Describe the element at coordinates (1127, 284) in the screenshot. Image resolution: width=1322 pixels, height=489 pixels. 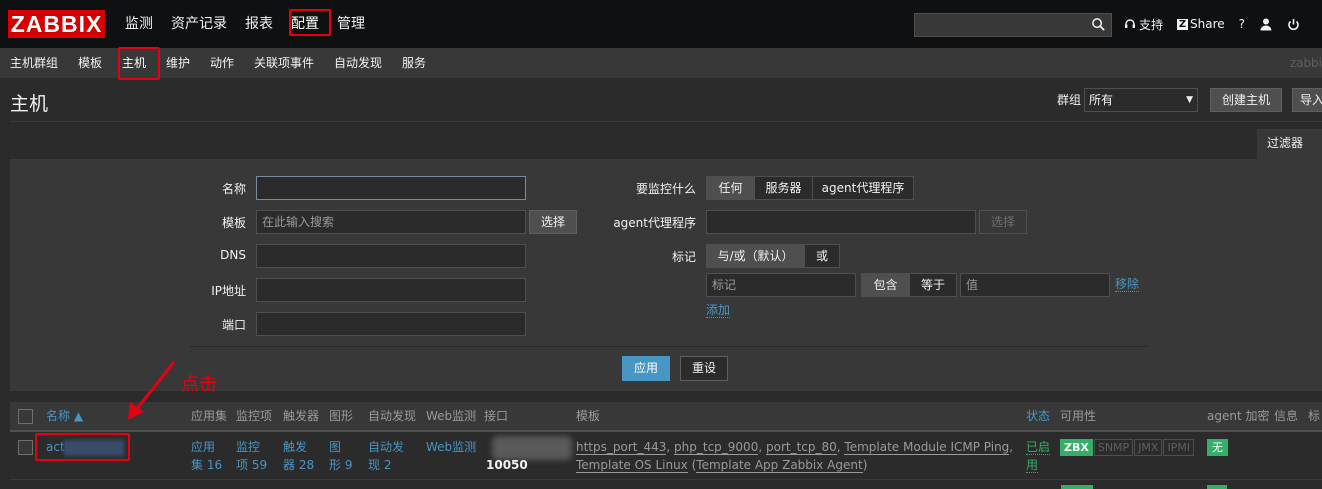
I see `tag-remove-link: 移除` at that location.